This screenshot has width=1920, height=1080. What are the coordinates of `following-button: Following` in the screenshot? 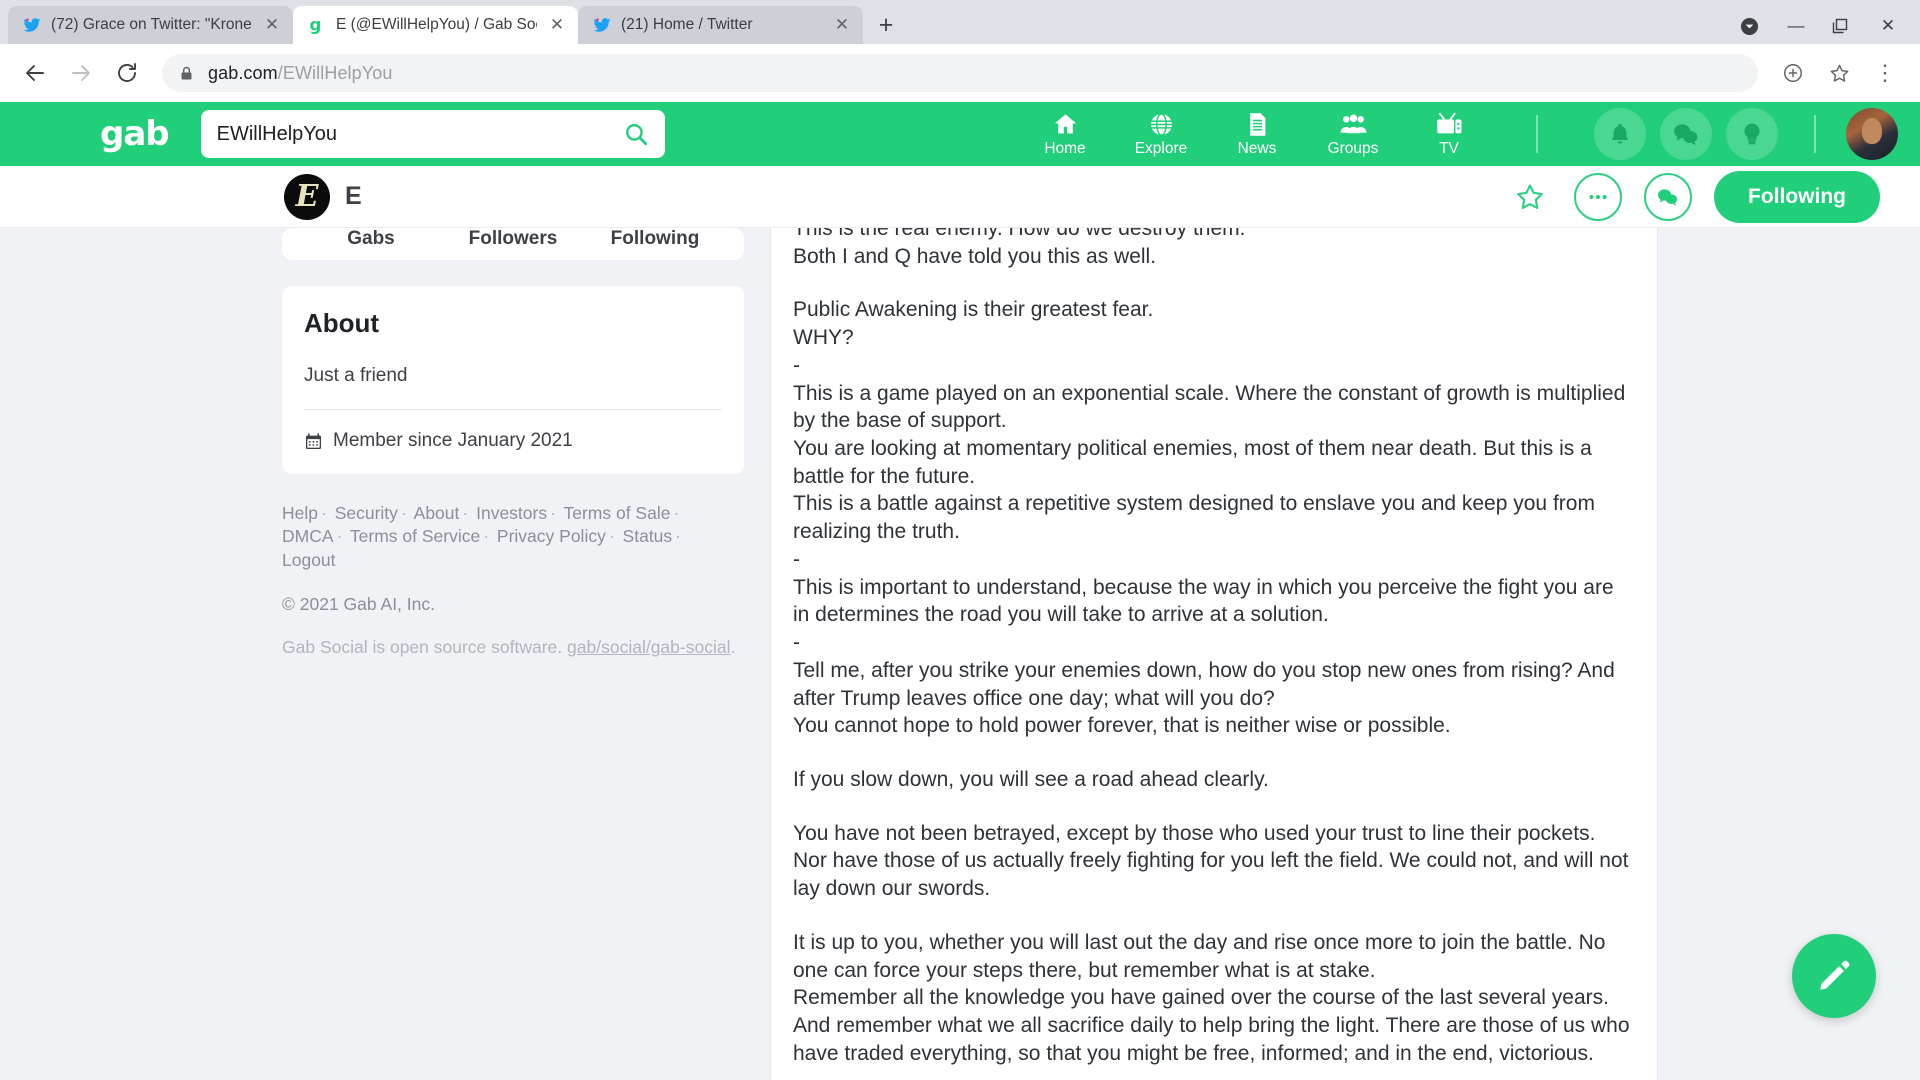 It's located at (1797, 196).